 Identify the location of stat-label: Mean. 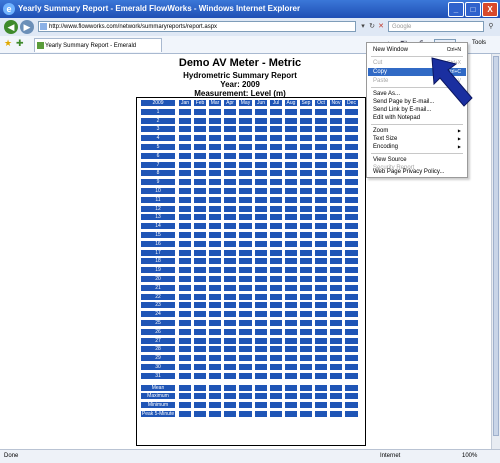
(158, 387).